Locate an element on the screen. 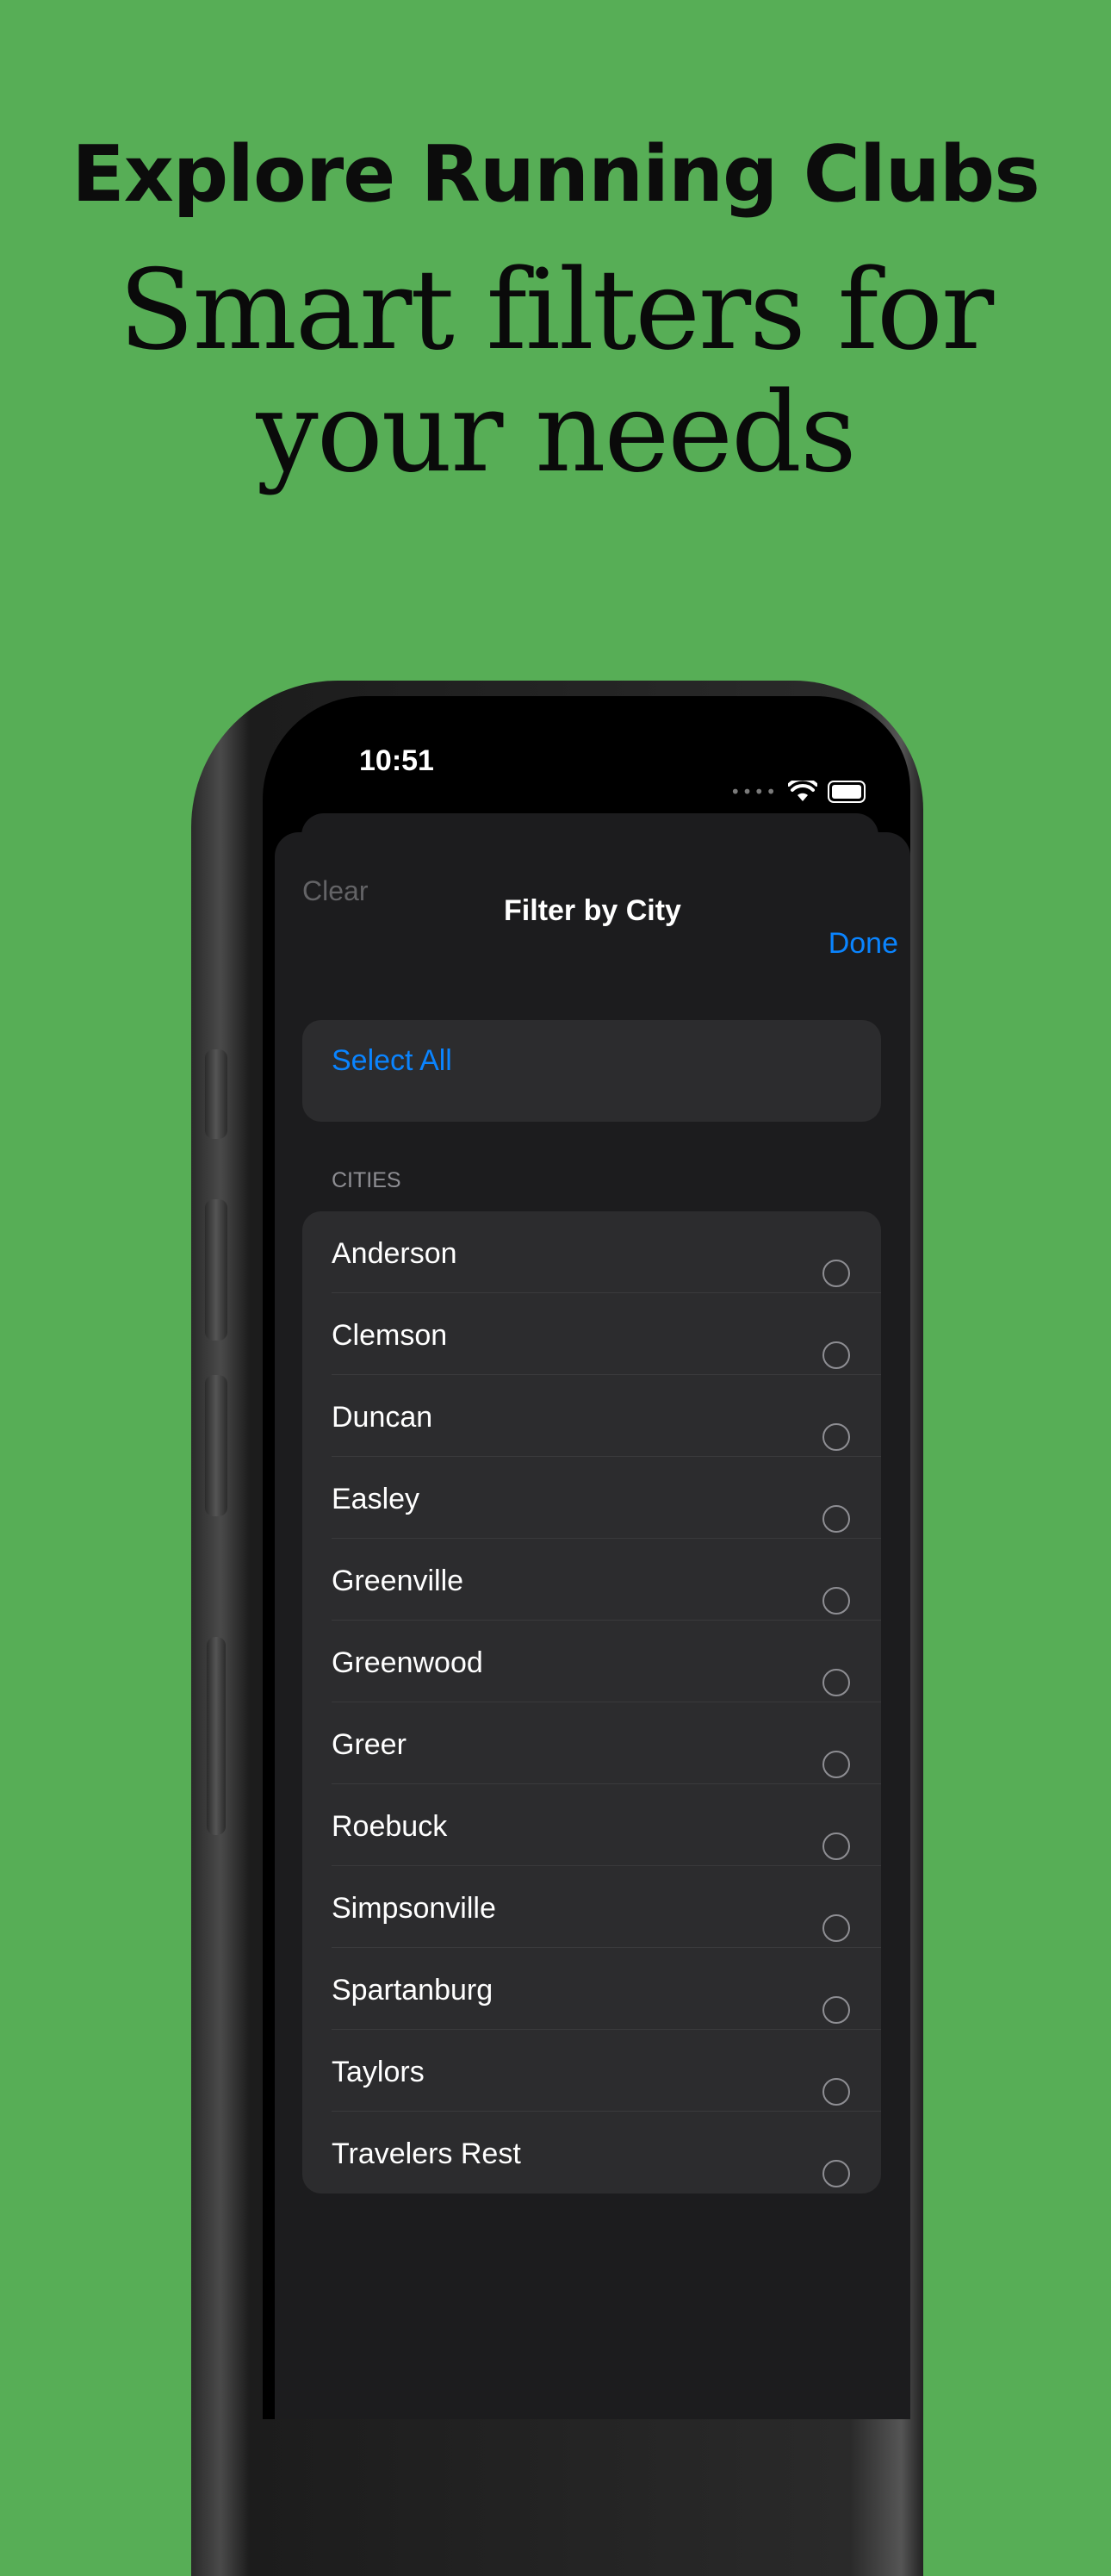 Image resolution: width=1111 pixels, height=2576 pixels. select-all-label: Select All is located at coordinates (392, 1060).